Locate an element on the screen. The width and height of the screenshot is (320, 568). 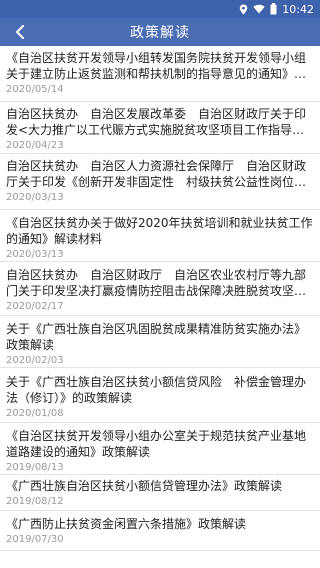
article-title: 《广西壮族自治区扶贫小额信贷管理办法》政策解读 is located at coordinates (144, 486).